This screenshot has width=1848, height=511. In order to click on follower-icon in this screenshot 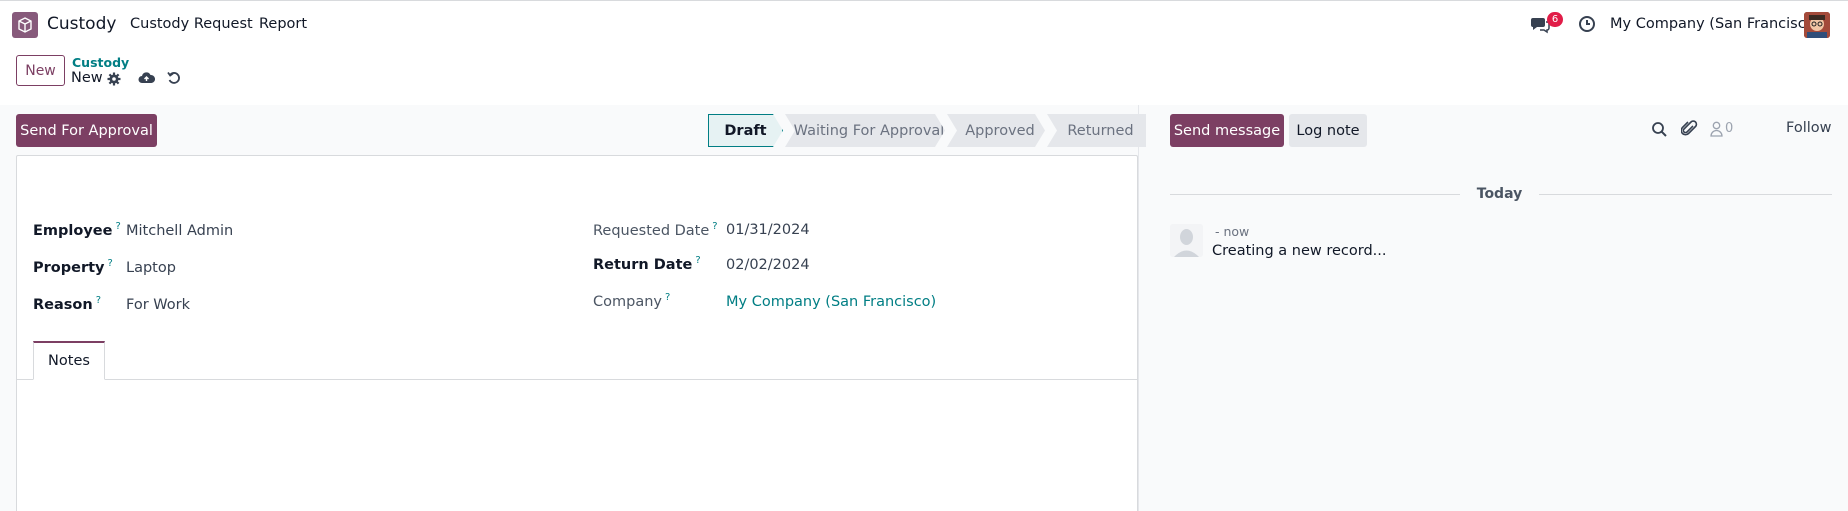, I will do `click(1716, 131)`.